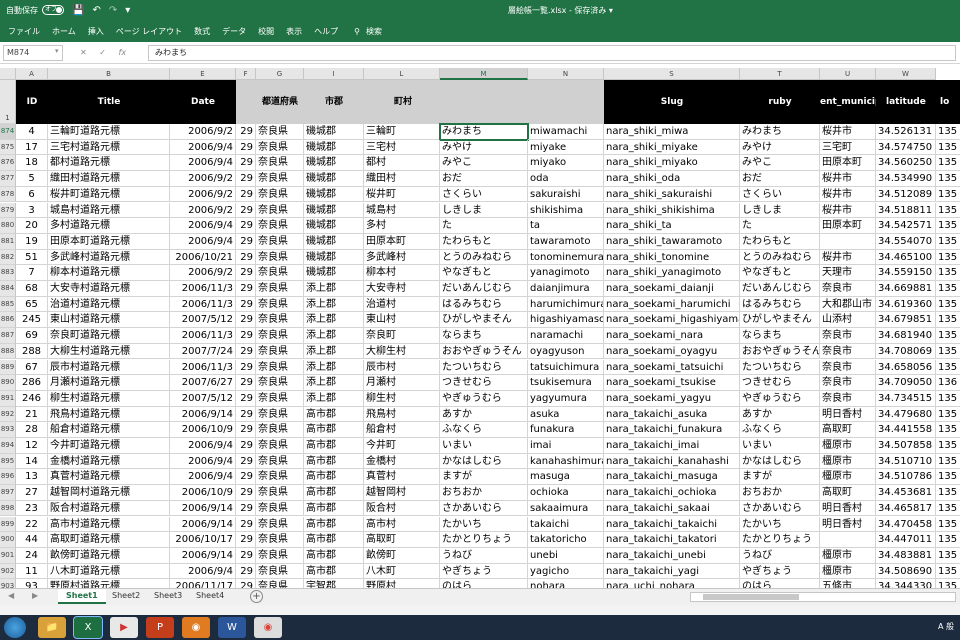 The image size is (960, 640). What do you see at coordinates (672, 430) in the screenshot?
I see `table-cell: nara_takaichi_funakura` at bounding box center [672, 430].